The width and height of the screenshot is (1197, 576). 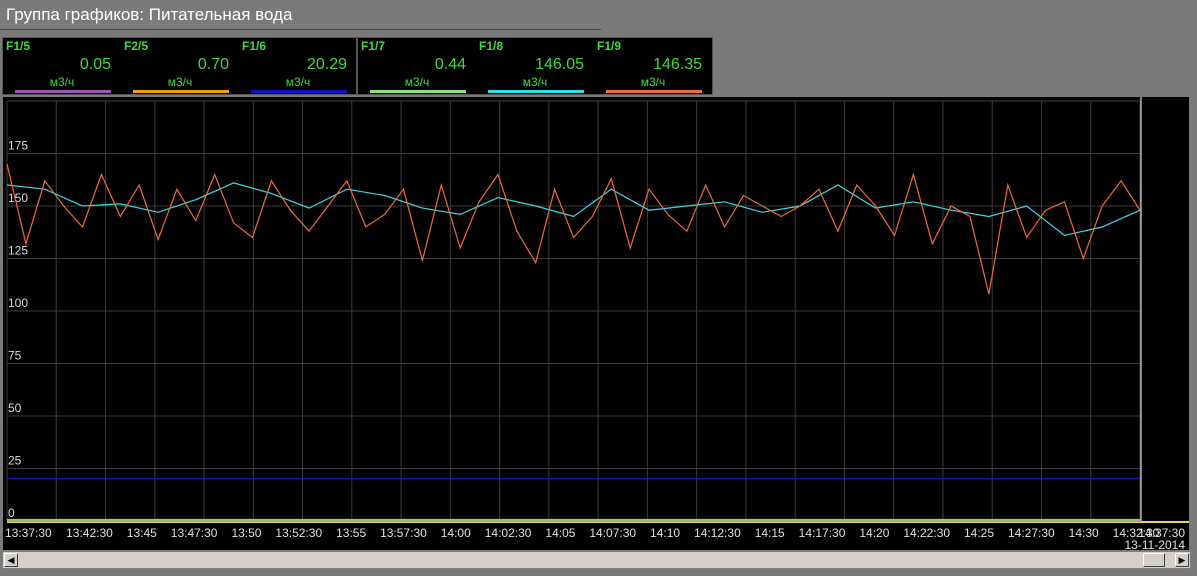 What do you see at coordinates (1031, 533) in the screenshot?
I see `x-tick-label: 14:27:30` at bounding box center [1031, 533].